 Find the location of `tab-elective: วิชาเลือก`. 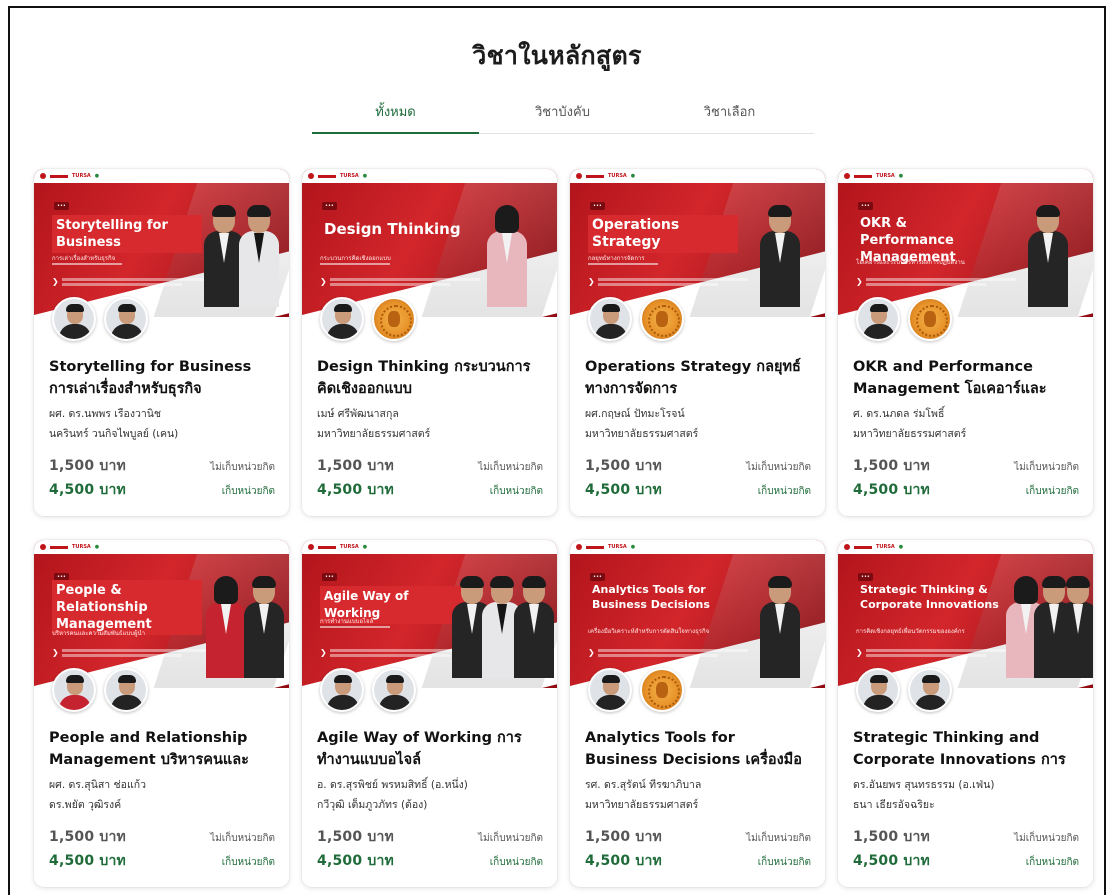

tab-elective: วิชาเลือก is located at coordinates (729, 115).